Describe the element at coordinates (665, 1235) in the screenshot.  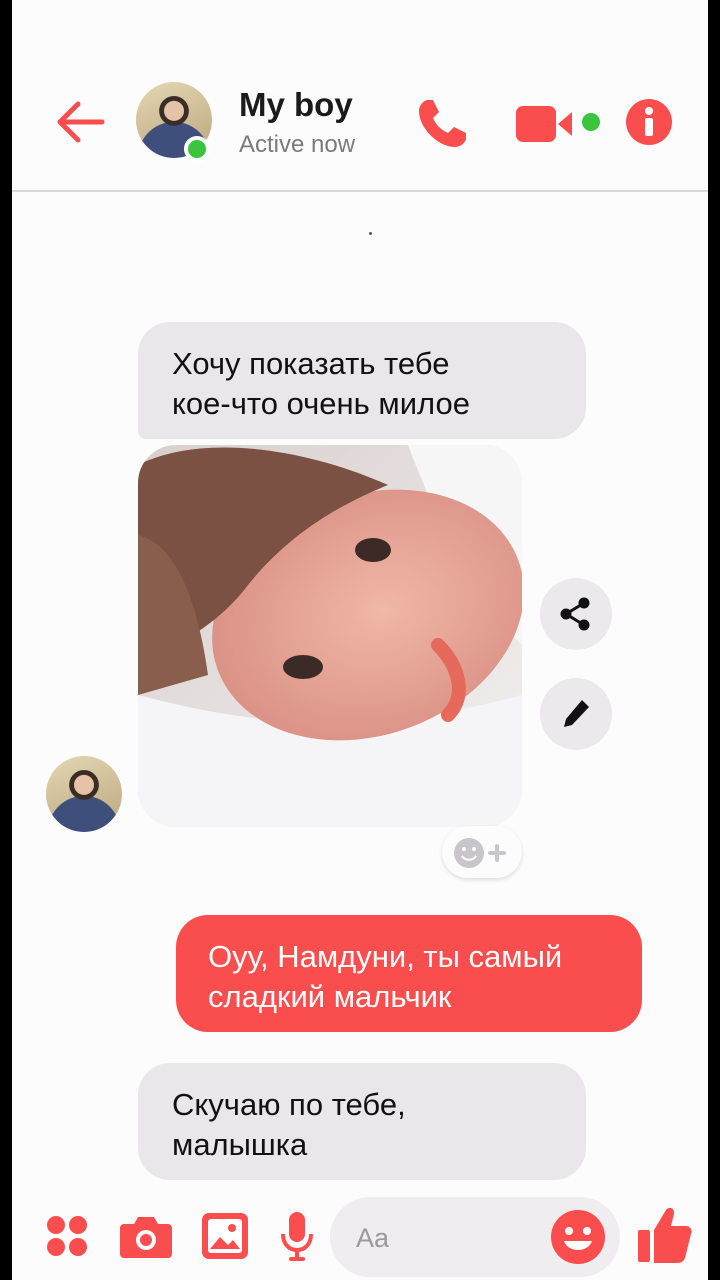
I see `thumbs-up-icon` at that location.